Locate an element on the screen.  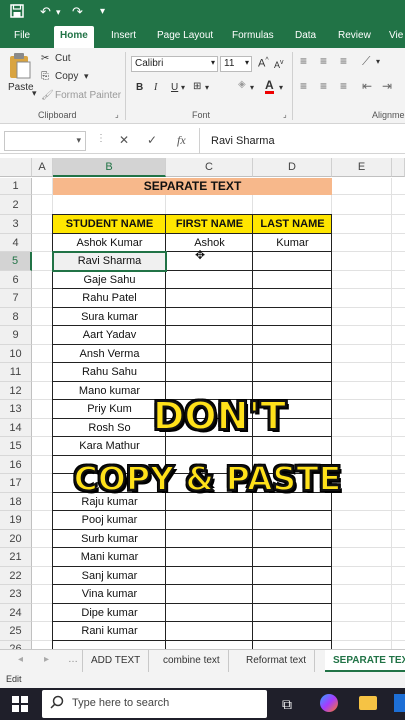
edge-icon is located at coordinates (399, 703).